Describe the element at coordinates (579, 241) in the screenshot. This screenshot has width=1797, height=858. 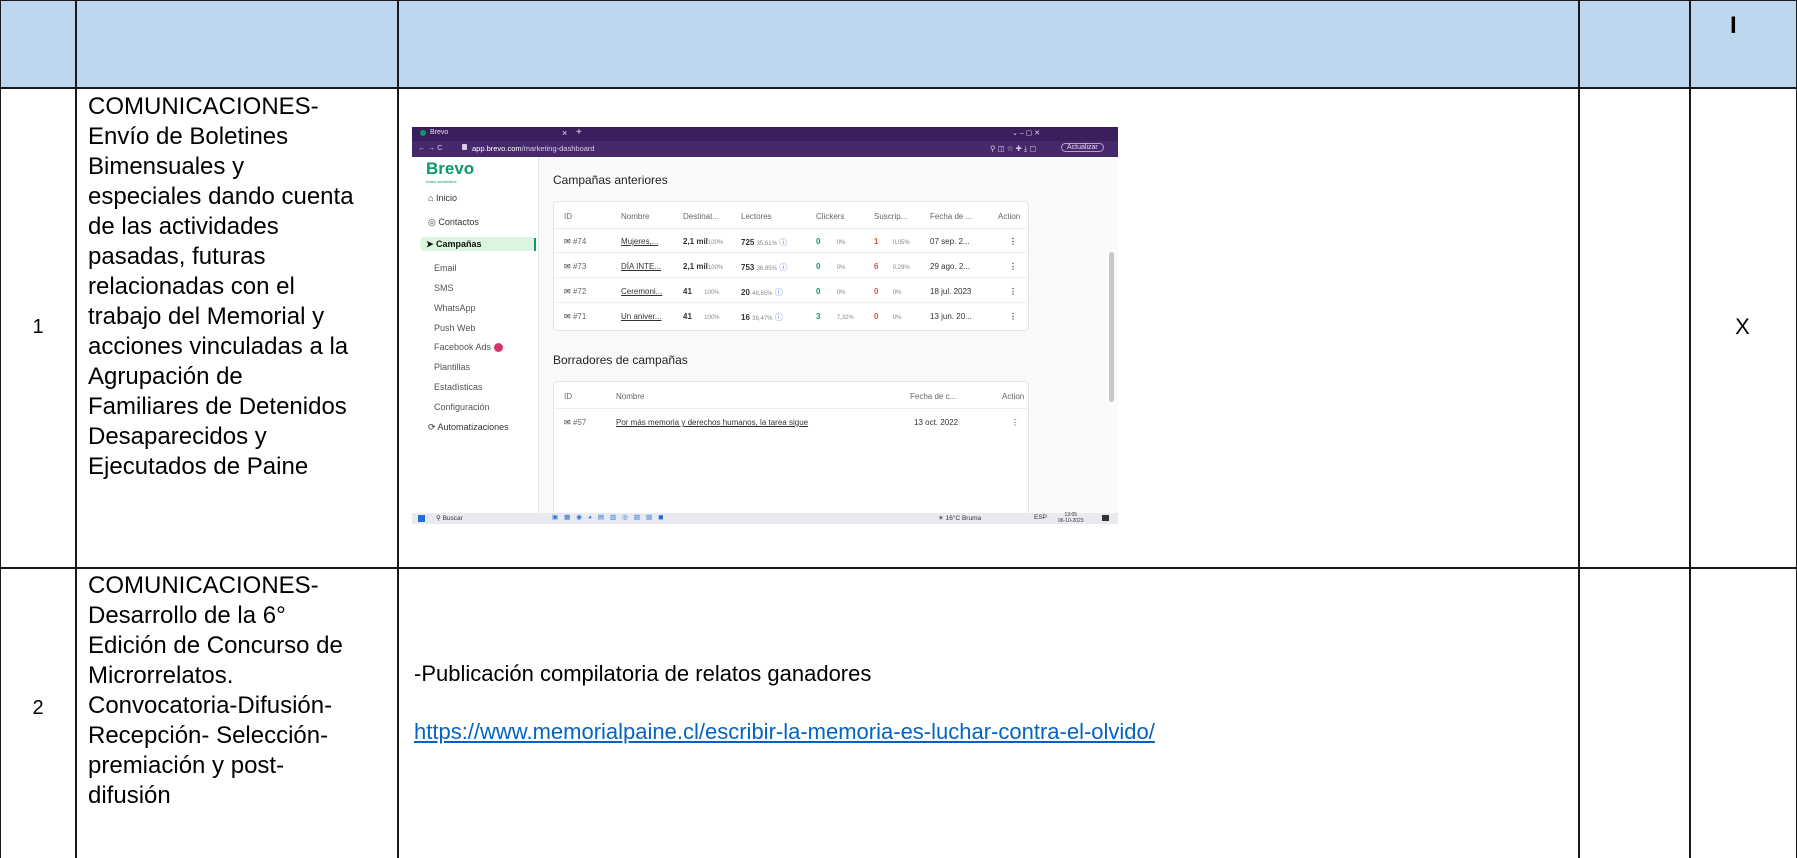
I see `campaign-id-value: #74` at that location.